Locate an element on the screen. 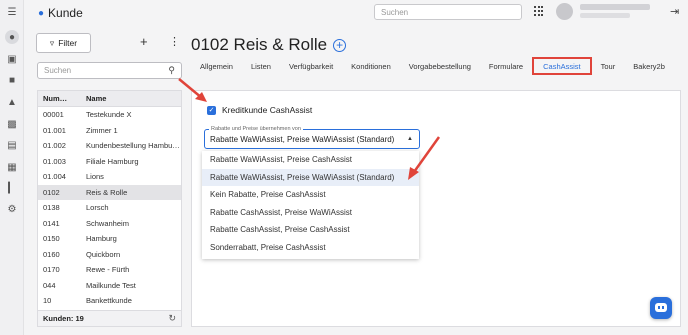 The image size is (688, 335). customer-count: Kunden: 19 is located at coordinates (63, 318).